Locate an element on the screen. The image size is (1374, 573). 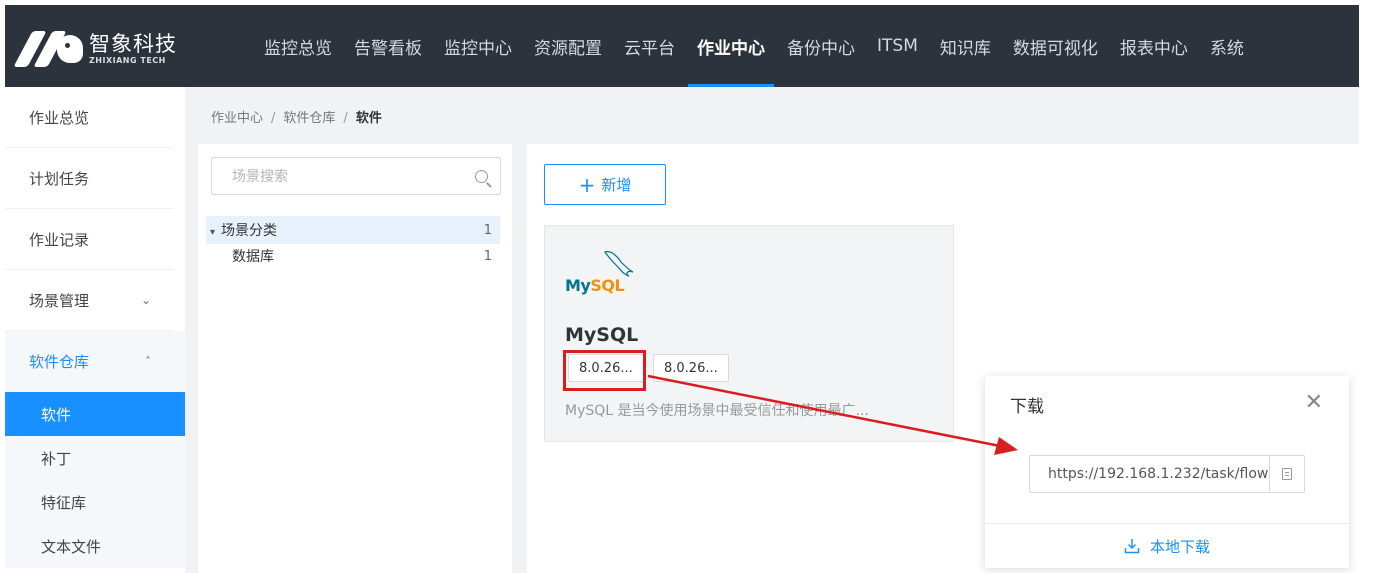
software-title: MySQL is located at coordinates (602, 335).